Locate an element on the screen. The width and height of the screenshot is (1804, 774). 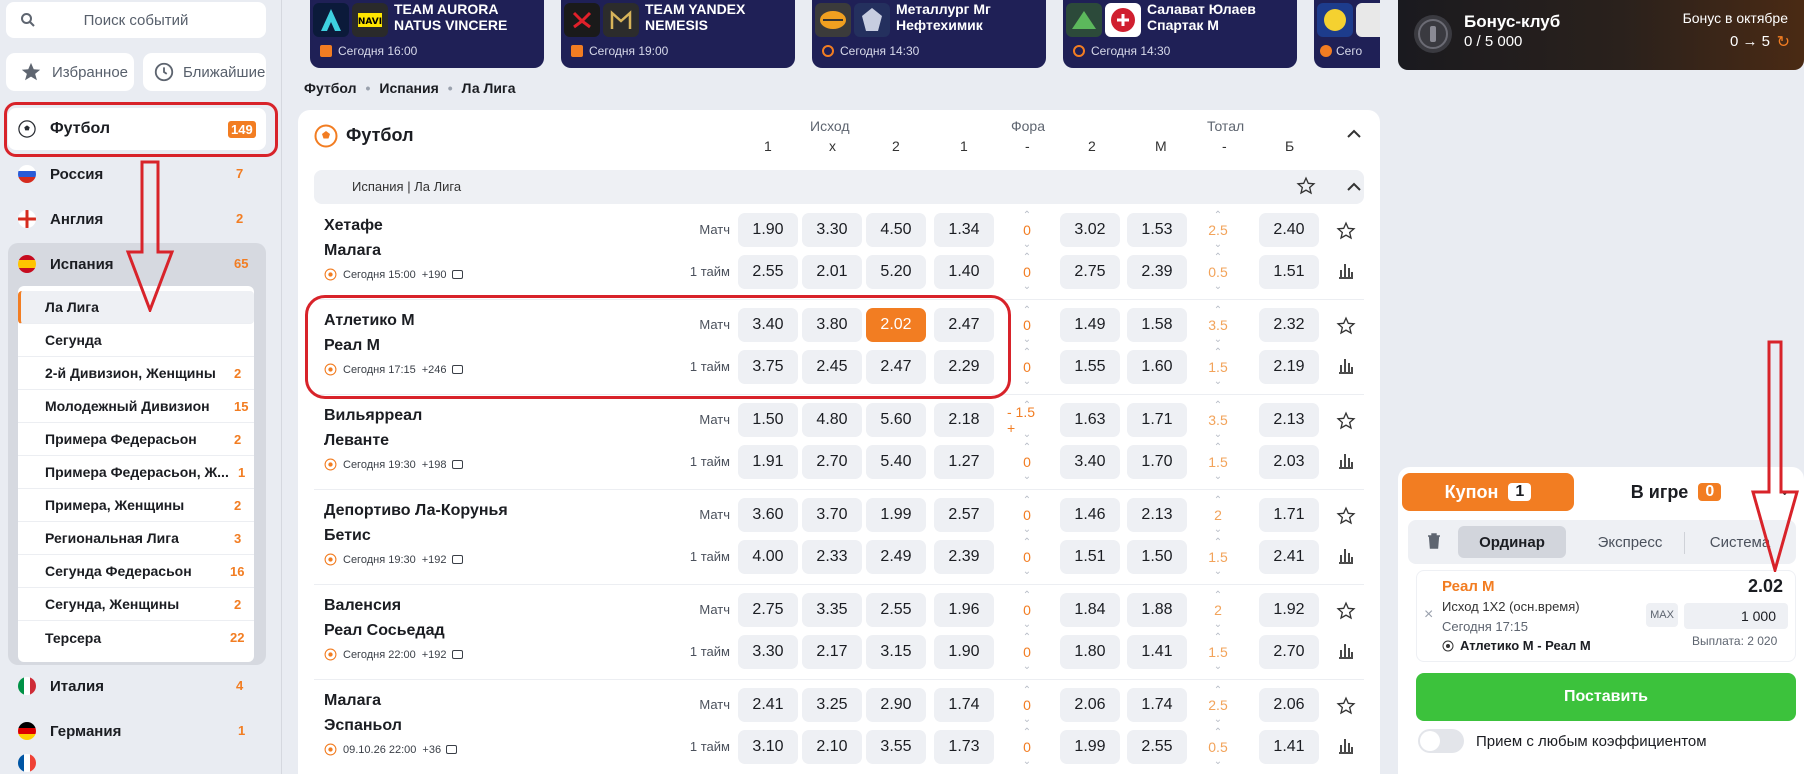
league-item: Терсера 22 is located at coordinates (136, 637).